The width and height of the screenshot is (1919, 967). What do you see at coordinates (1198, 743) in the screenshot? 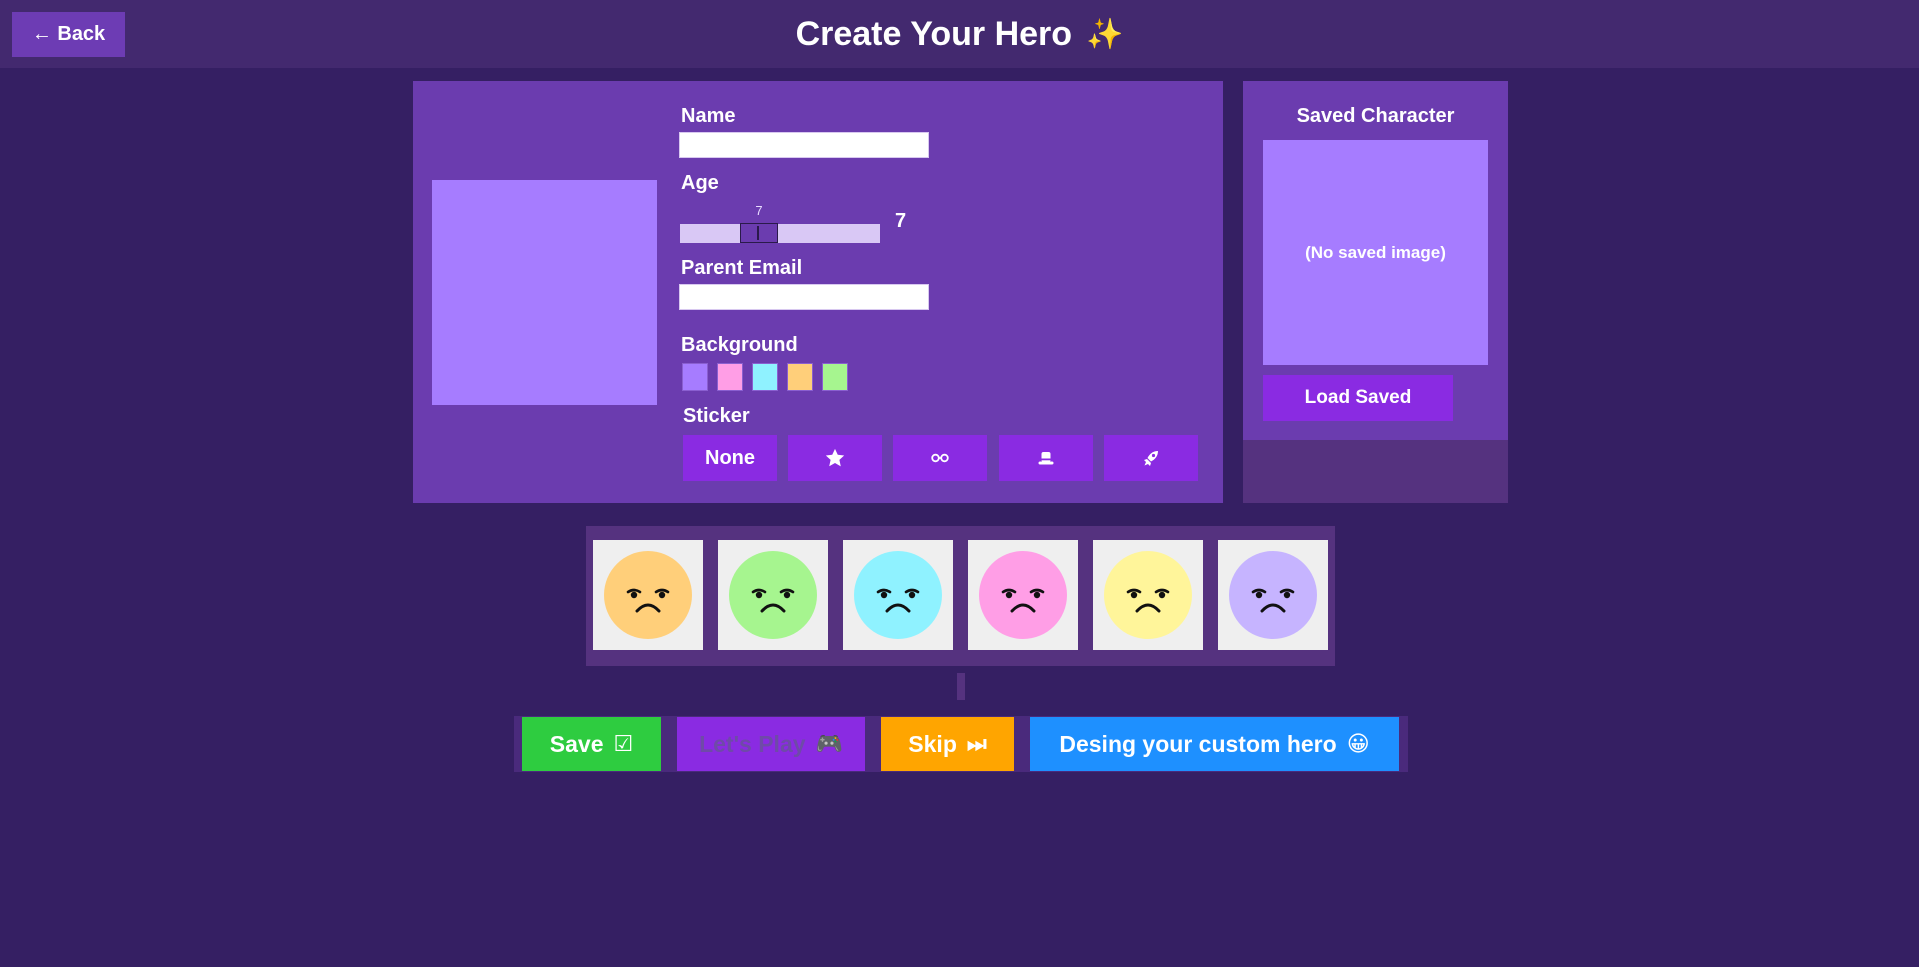
I see `design-custom-hero-label: Desing your custom hero` at bounding box center [1198, 743].